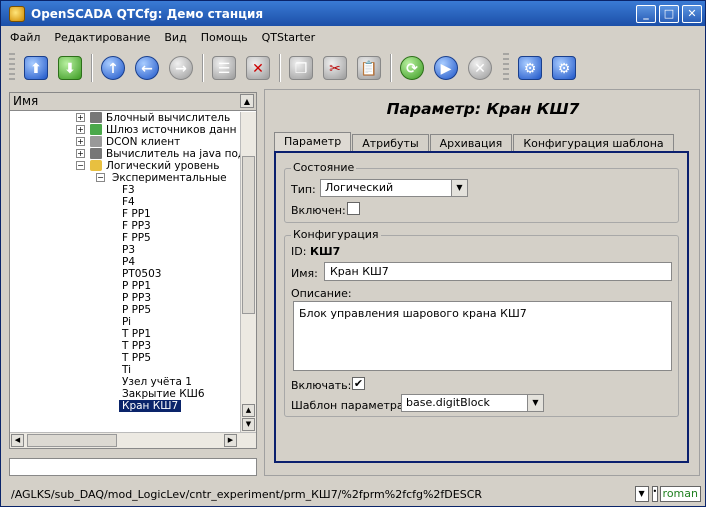 This screenshot has height=507, width=706. Describe the element at coordinates (125, 142) in the screenshot. I see `tree-item: + DCON клиент` at that location.